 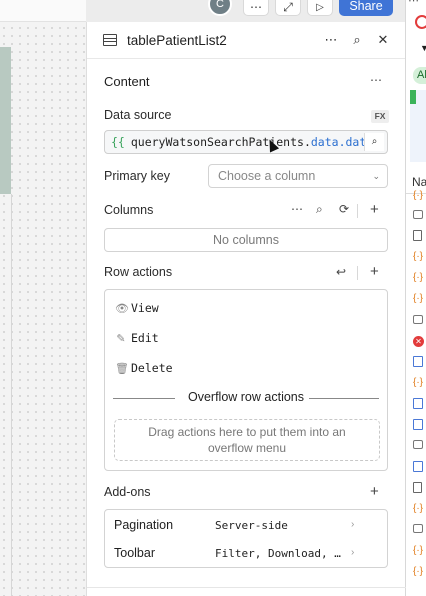 What do you see at coordinates (419, 182) in the screenshot?
I see `column-header: Na` at bounding box center [419, 182].